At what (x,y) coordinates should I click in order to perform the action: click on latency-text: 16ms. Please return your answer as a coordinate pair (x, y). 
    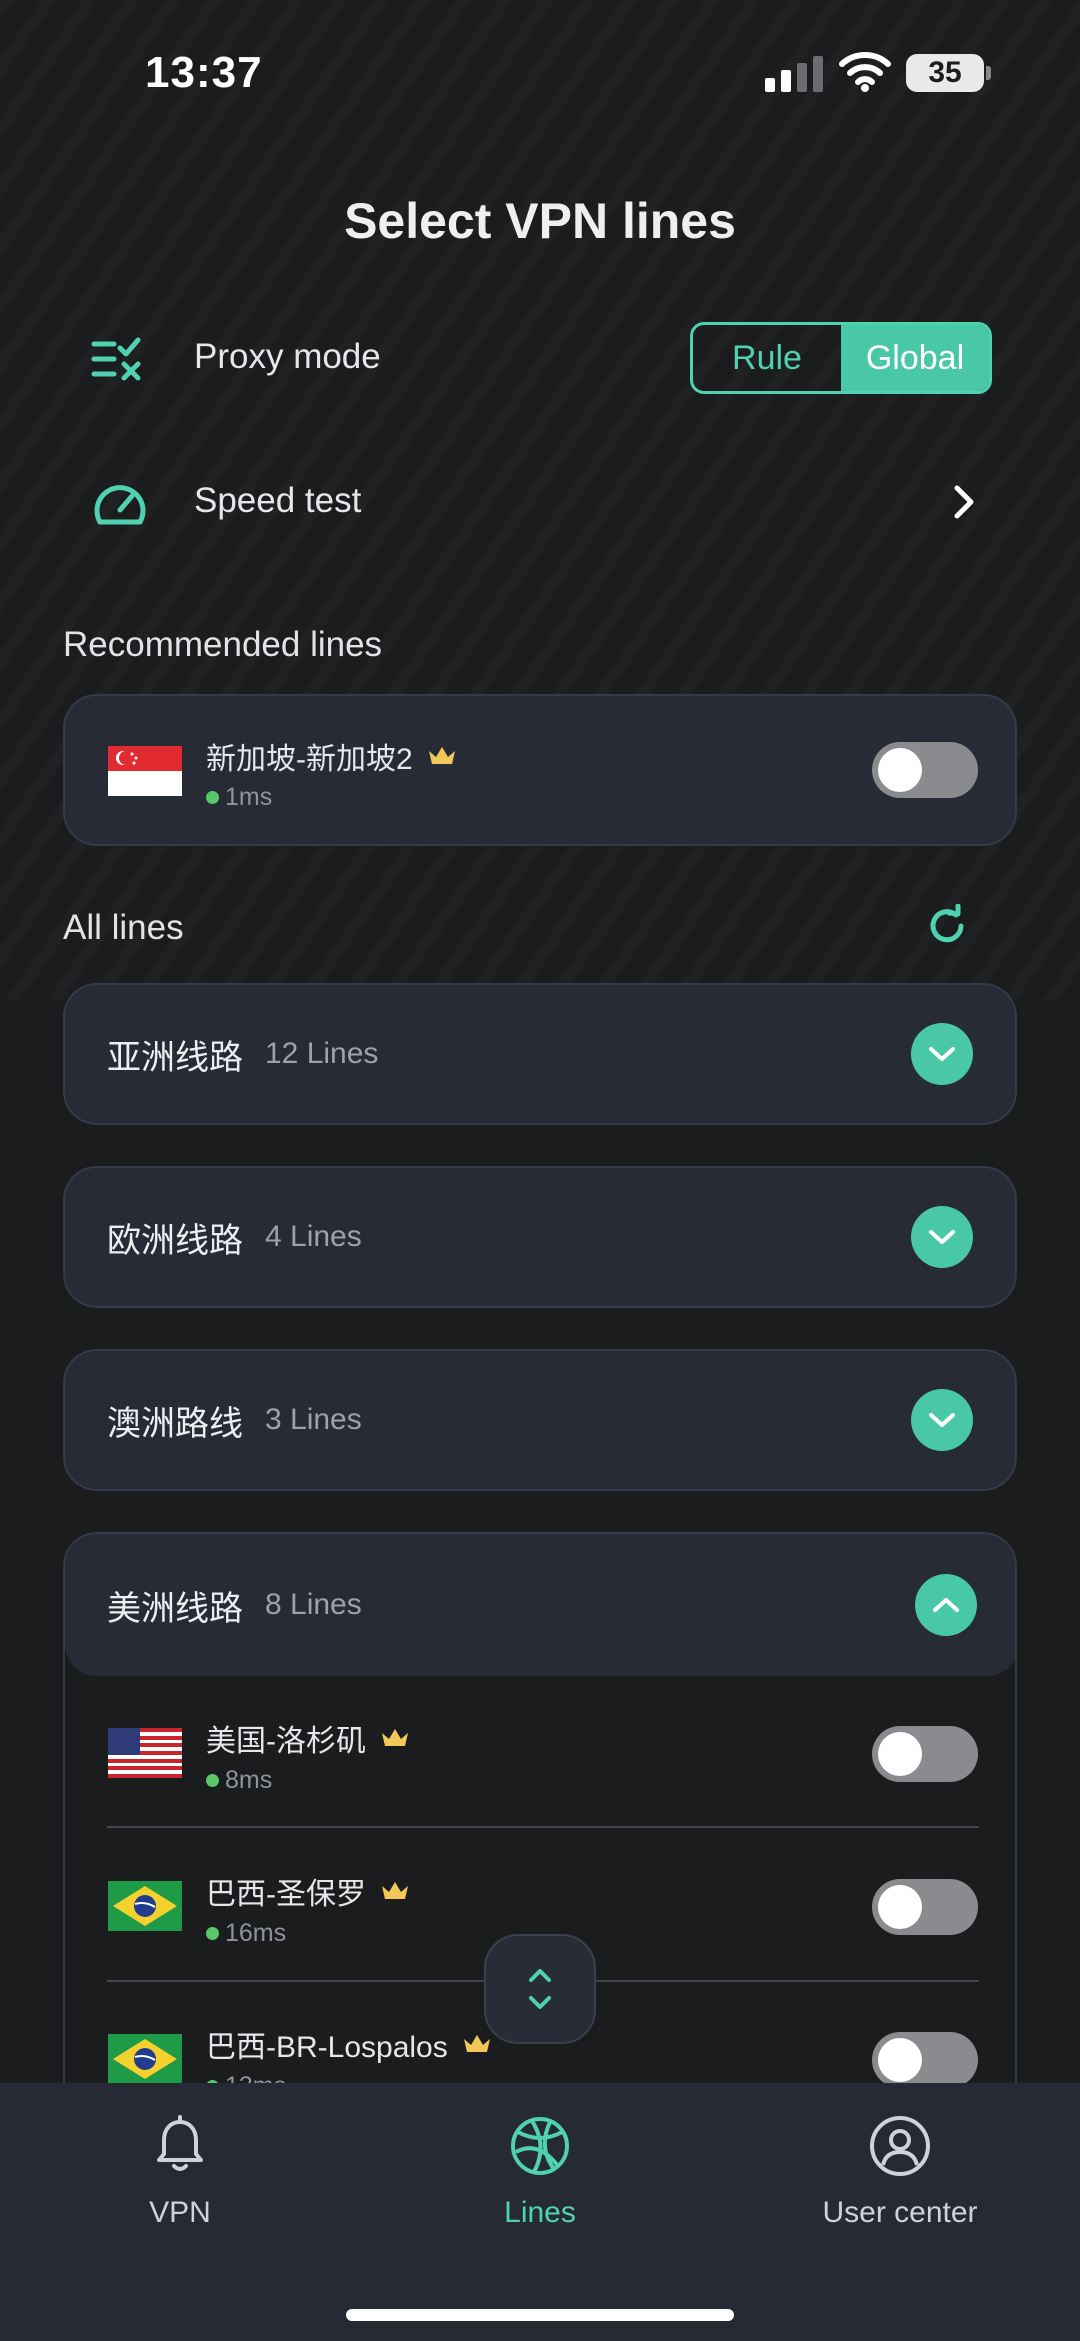
    Looking at the image, I should click on (256, 1933).